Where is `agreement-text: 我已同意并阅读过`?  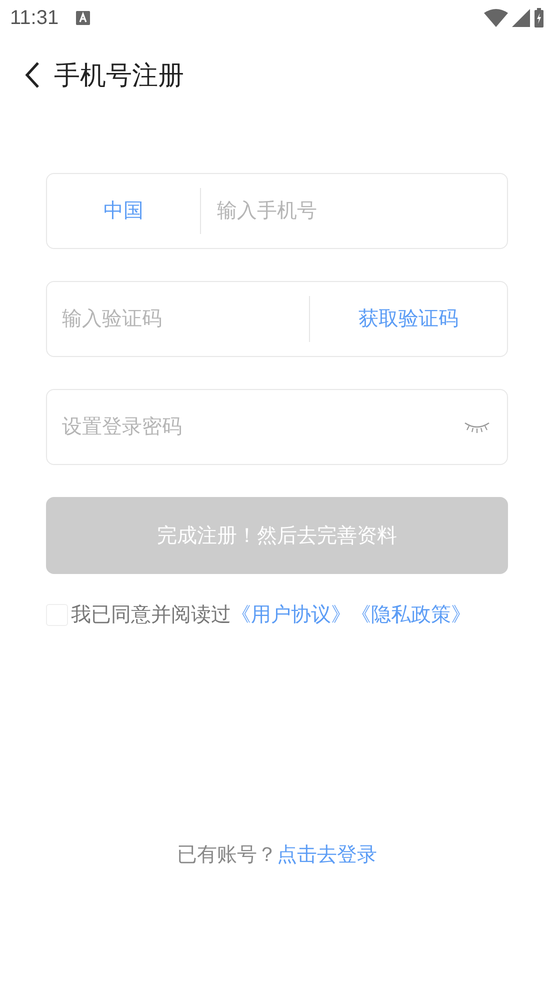 agreement-text: 我已同意并阅读过 is located at coordinates (151, 615).